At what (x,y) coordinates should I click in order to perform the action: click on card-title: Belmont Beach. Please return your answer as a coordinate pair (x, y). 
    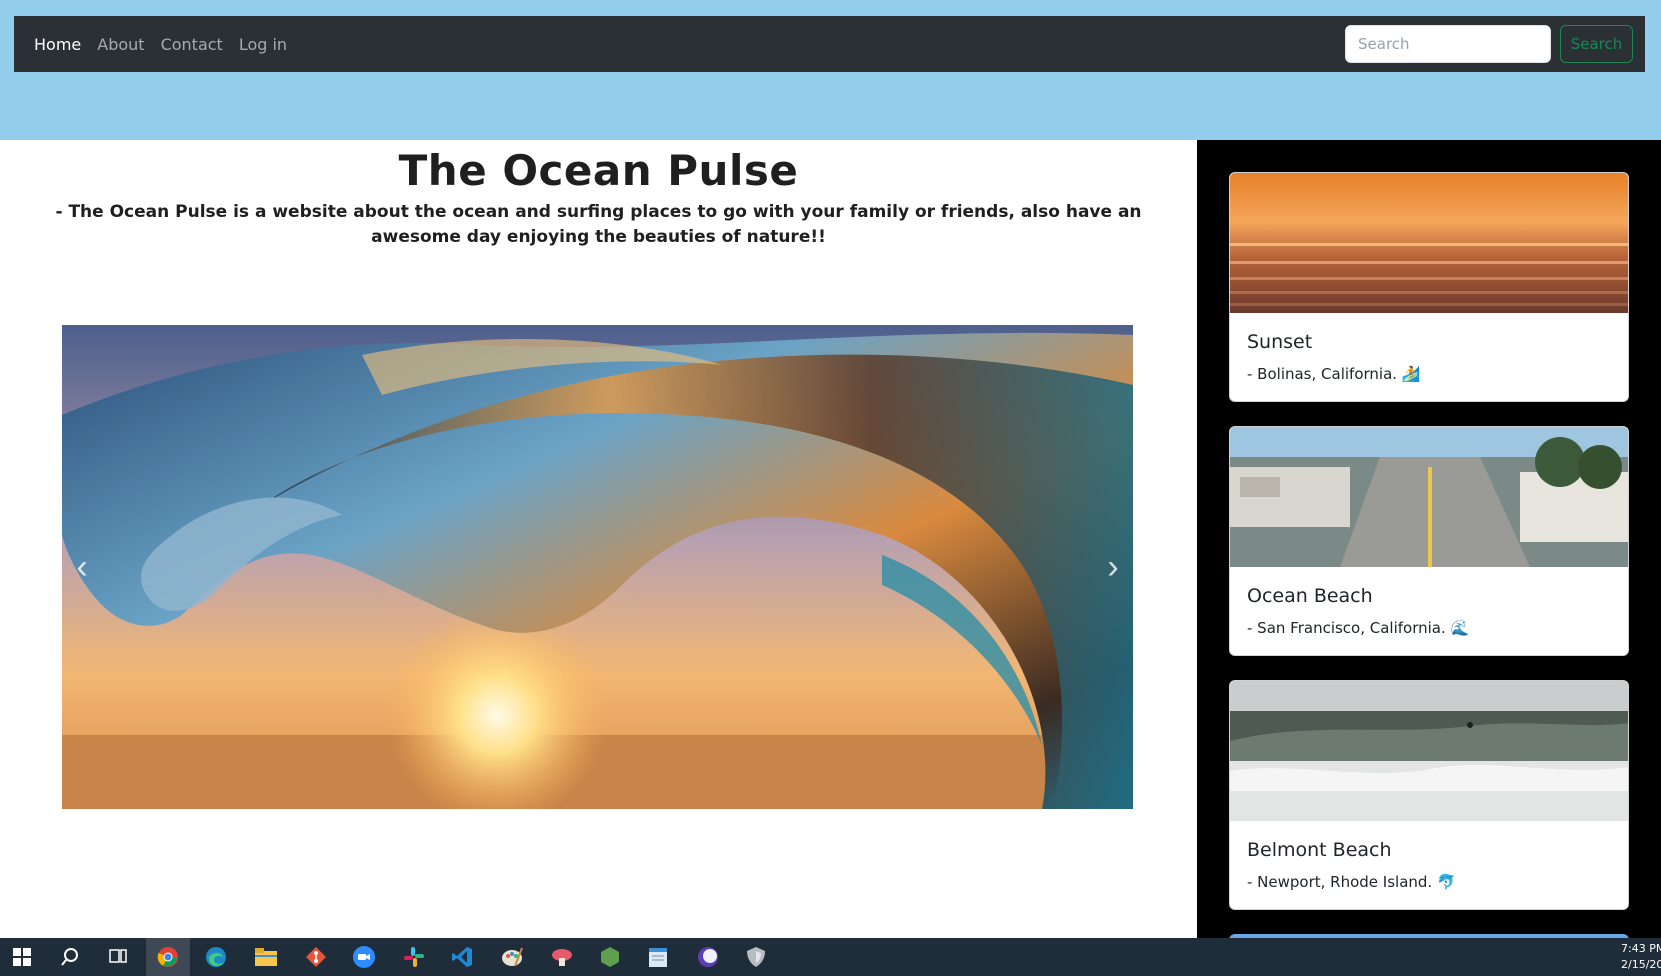
    Looking at the image, I should click on (1319, 850).